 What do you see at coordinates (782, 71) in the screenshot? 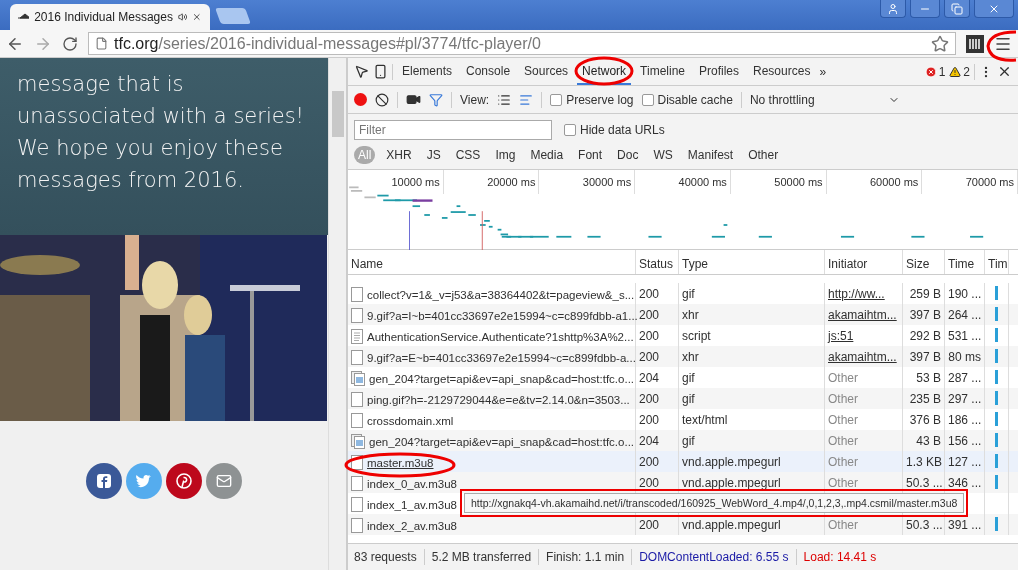
I see `devtools-tab: Resources` at bounding box center [782, 71].